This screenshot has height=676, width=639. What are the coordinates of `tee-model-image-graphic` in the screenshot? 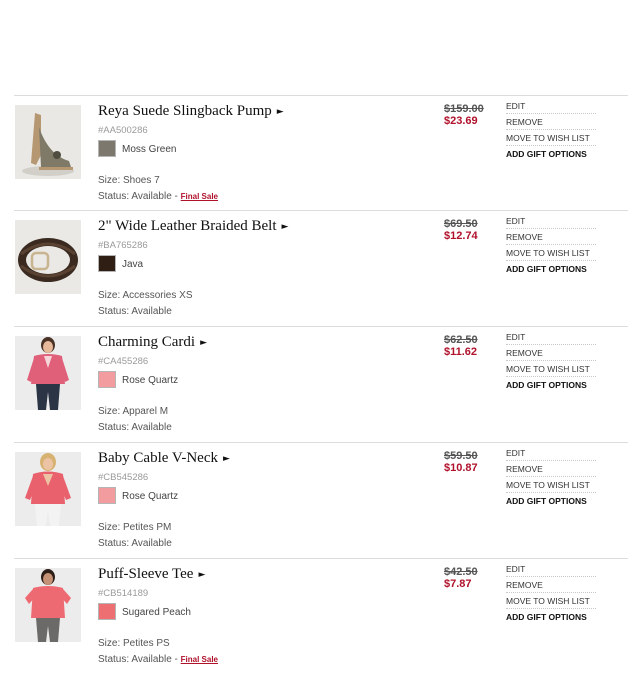 It's located at (48, 605).